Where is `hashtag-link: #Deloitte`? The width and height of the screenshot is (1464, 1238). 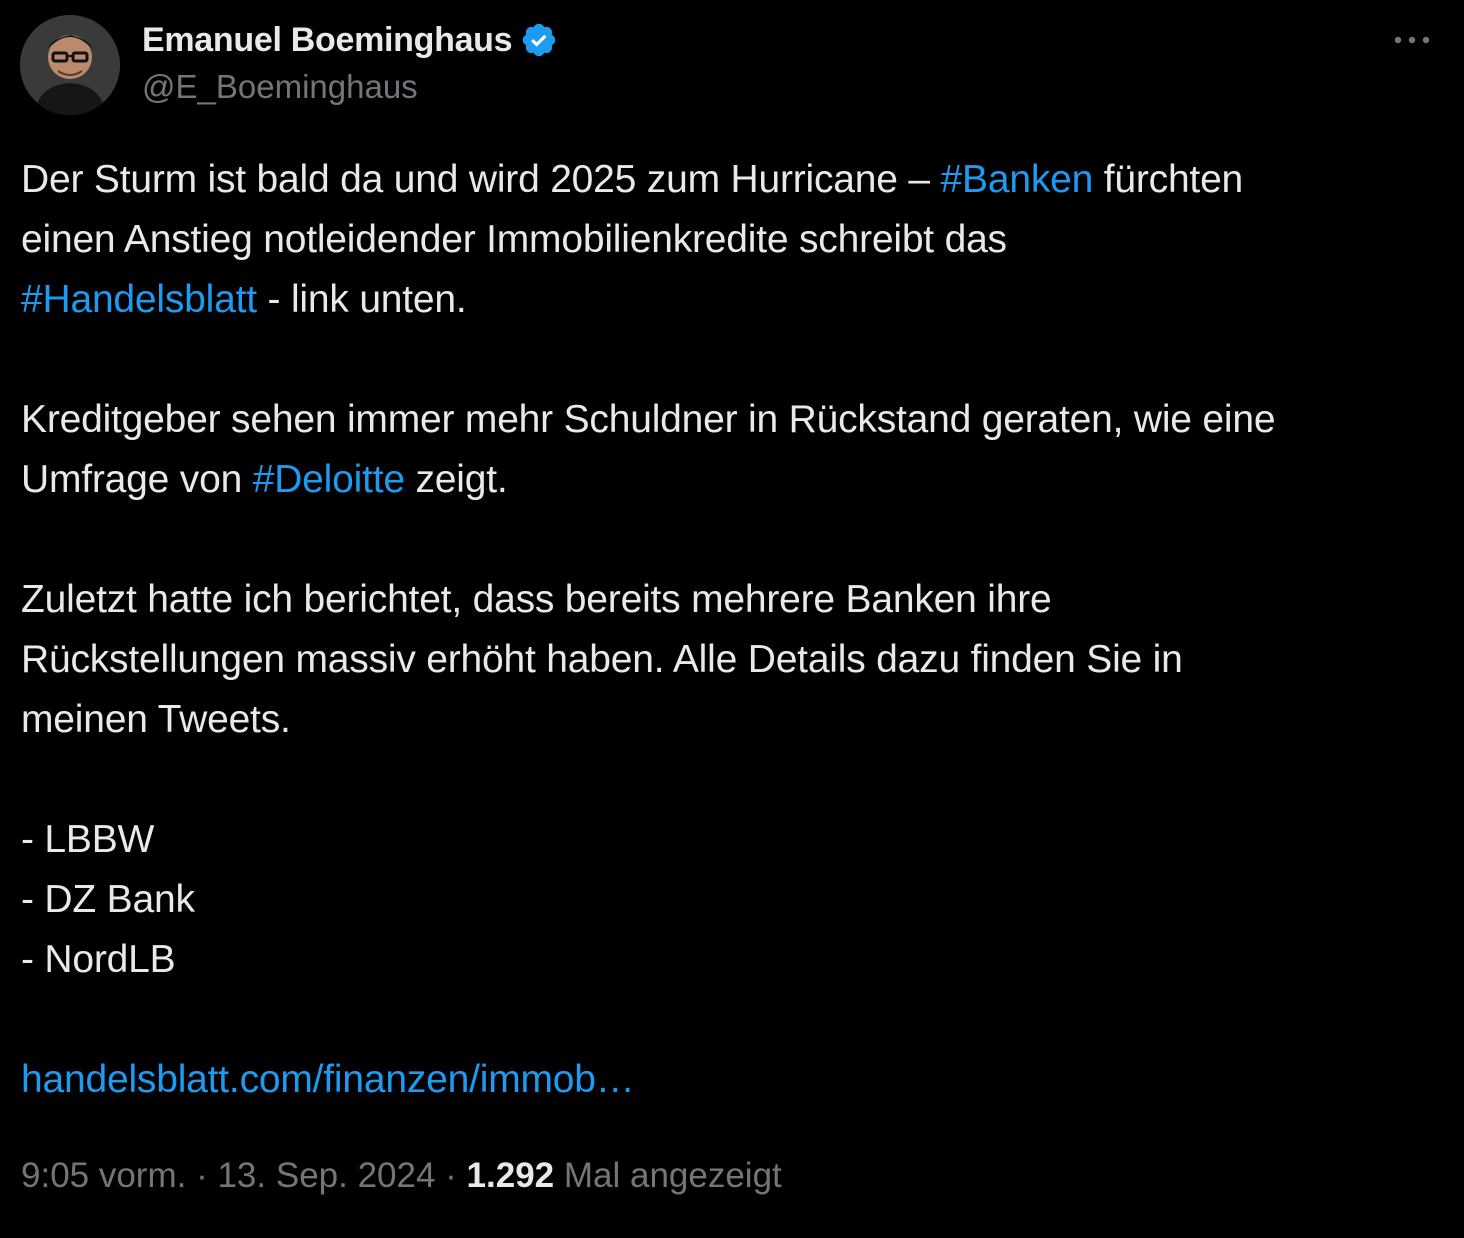
hashtag-link: #Deloitte is located at coordinates (329, 479).